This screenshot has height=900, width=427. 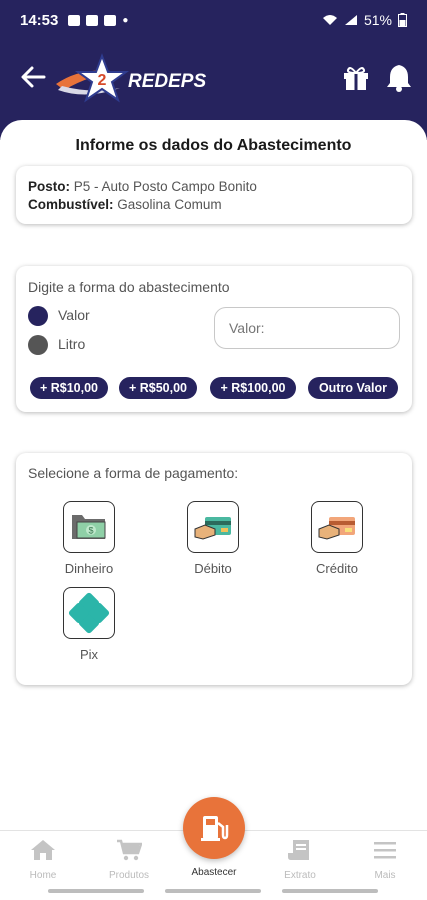 I want to click on combustivel-row: Combustível: Gasolina Comum, so click(x=214, y=205).